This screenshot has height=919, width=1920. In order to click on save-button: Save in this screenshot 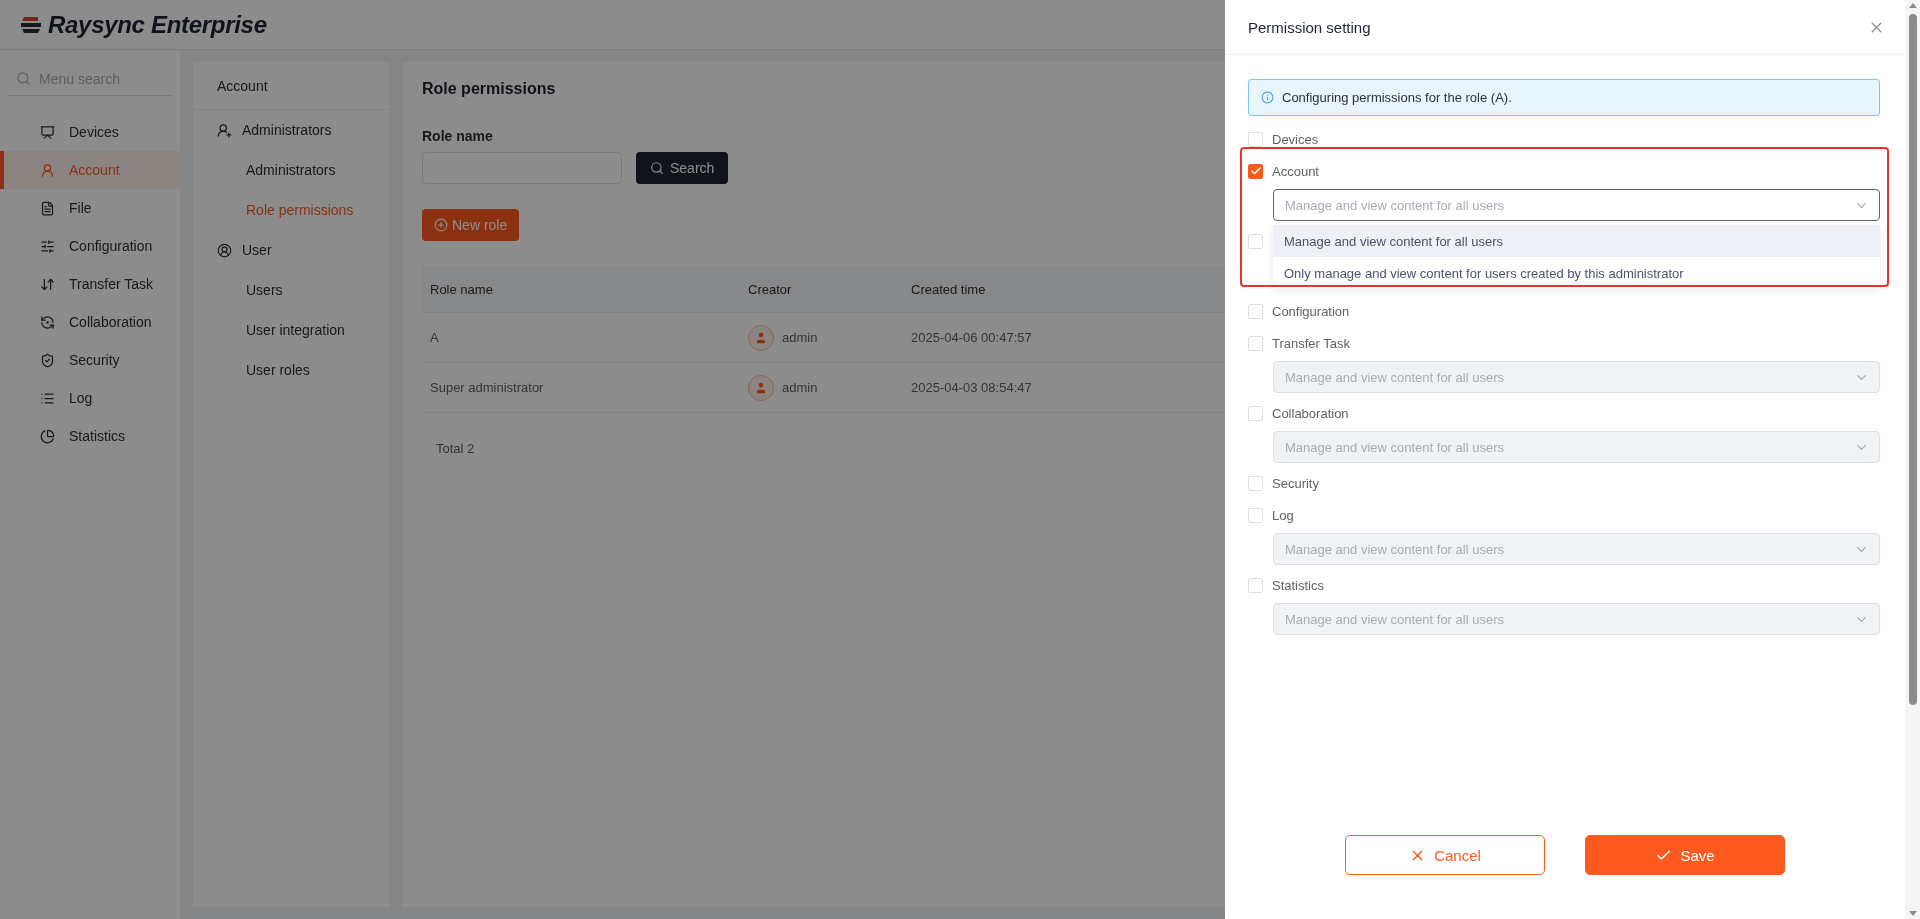, I will do `click(1685, 855)`.